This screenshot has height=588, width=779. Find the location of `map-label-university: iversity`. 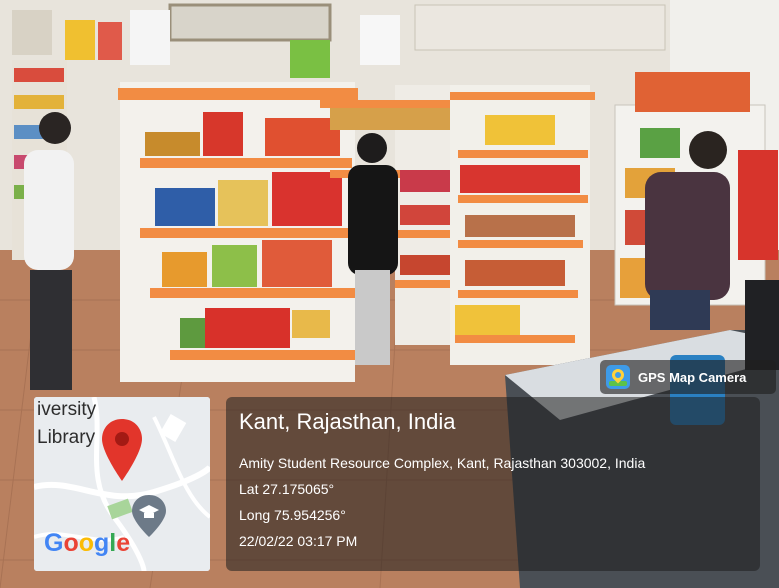

map-label-university: iversity is located at coordinates (67, 409).